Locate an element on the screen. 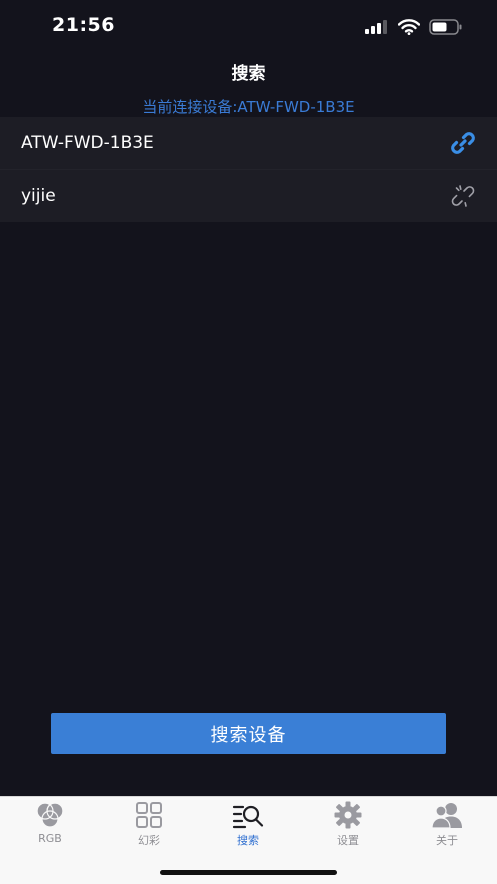  gear-icon is located at coordinates (348, 815).